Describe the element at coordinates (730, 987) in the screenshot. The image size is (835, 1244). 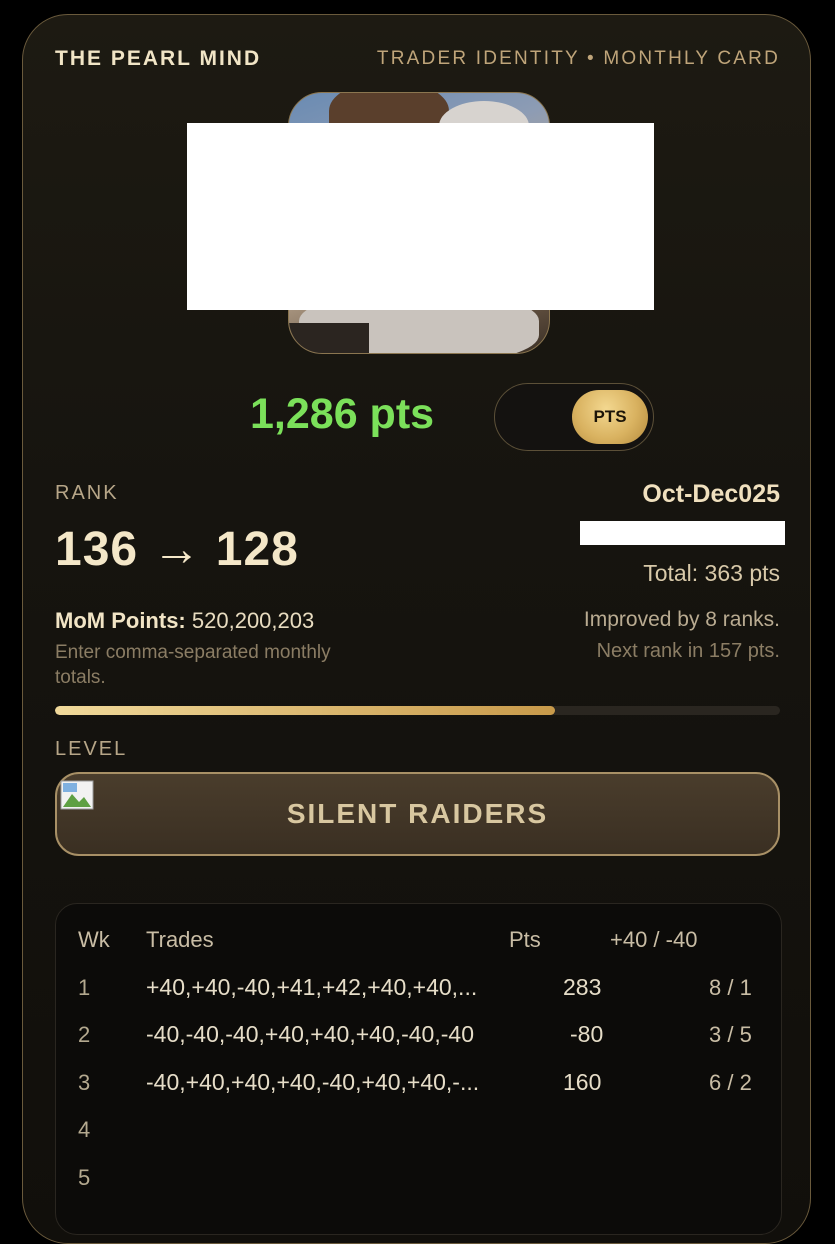
I see `row-1-ratio: 8 / 1` at that location.